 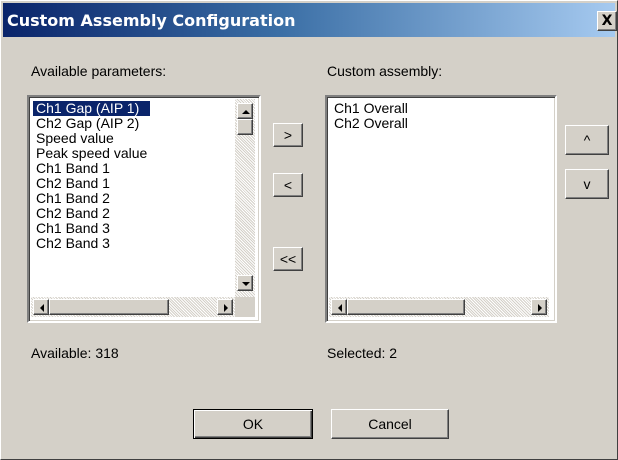 I want to click on list-item: Peak speed value, so click(x=91, y=153).